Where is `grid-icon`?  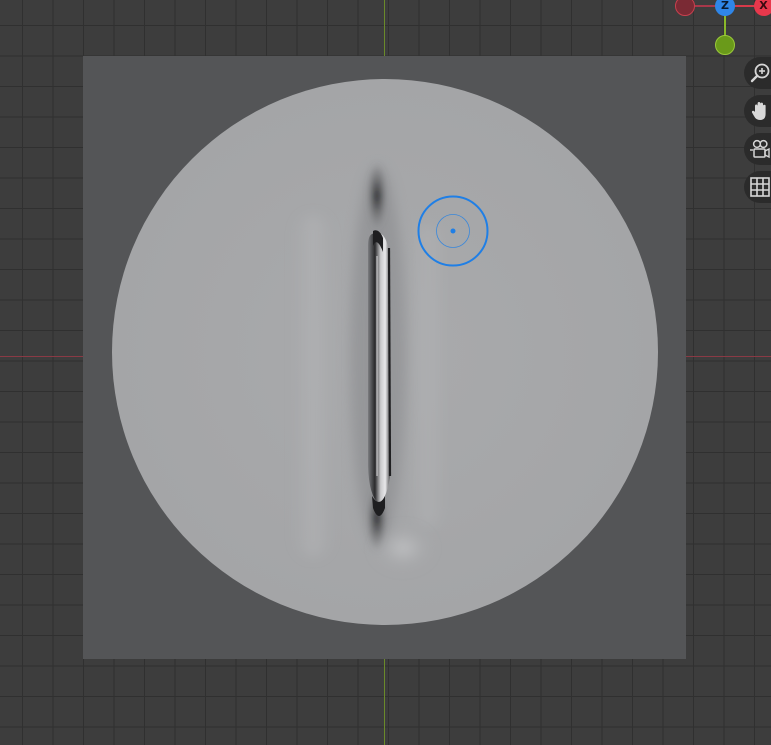 grid-icon is located at coordinates (760, 187).